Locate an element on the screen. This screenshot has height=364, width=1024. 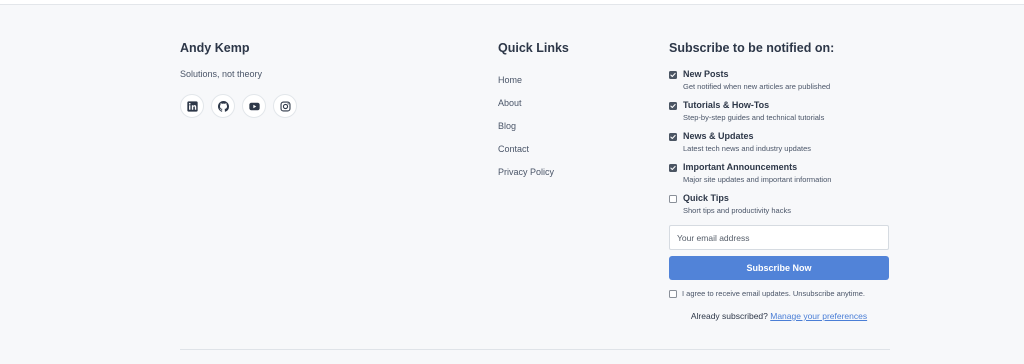
option-label: Quick Tips is located at coordinates (706, 198).